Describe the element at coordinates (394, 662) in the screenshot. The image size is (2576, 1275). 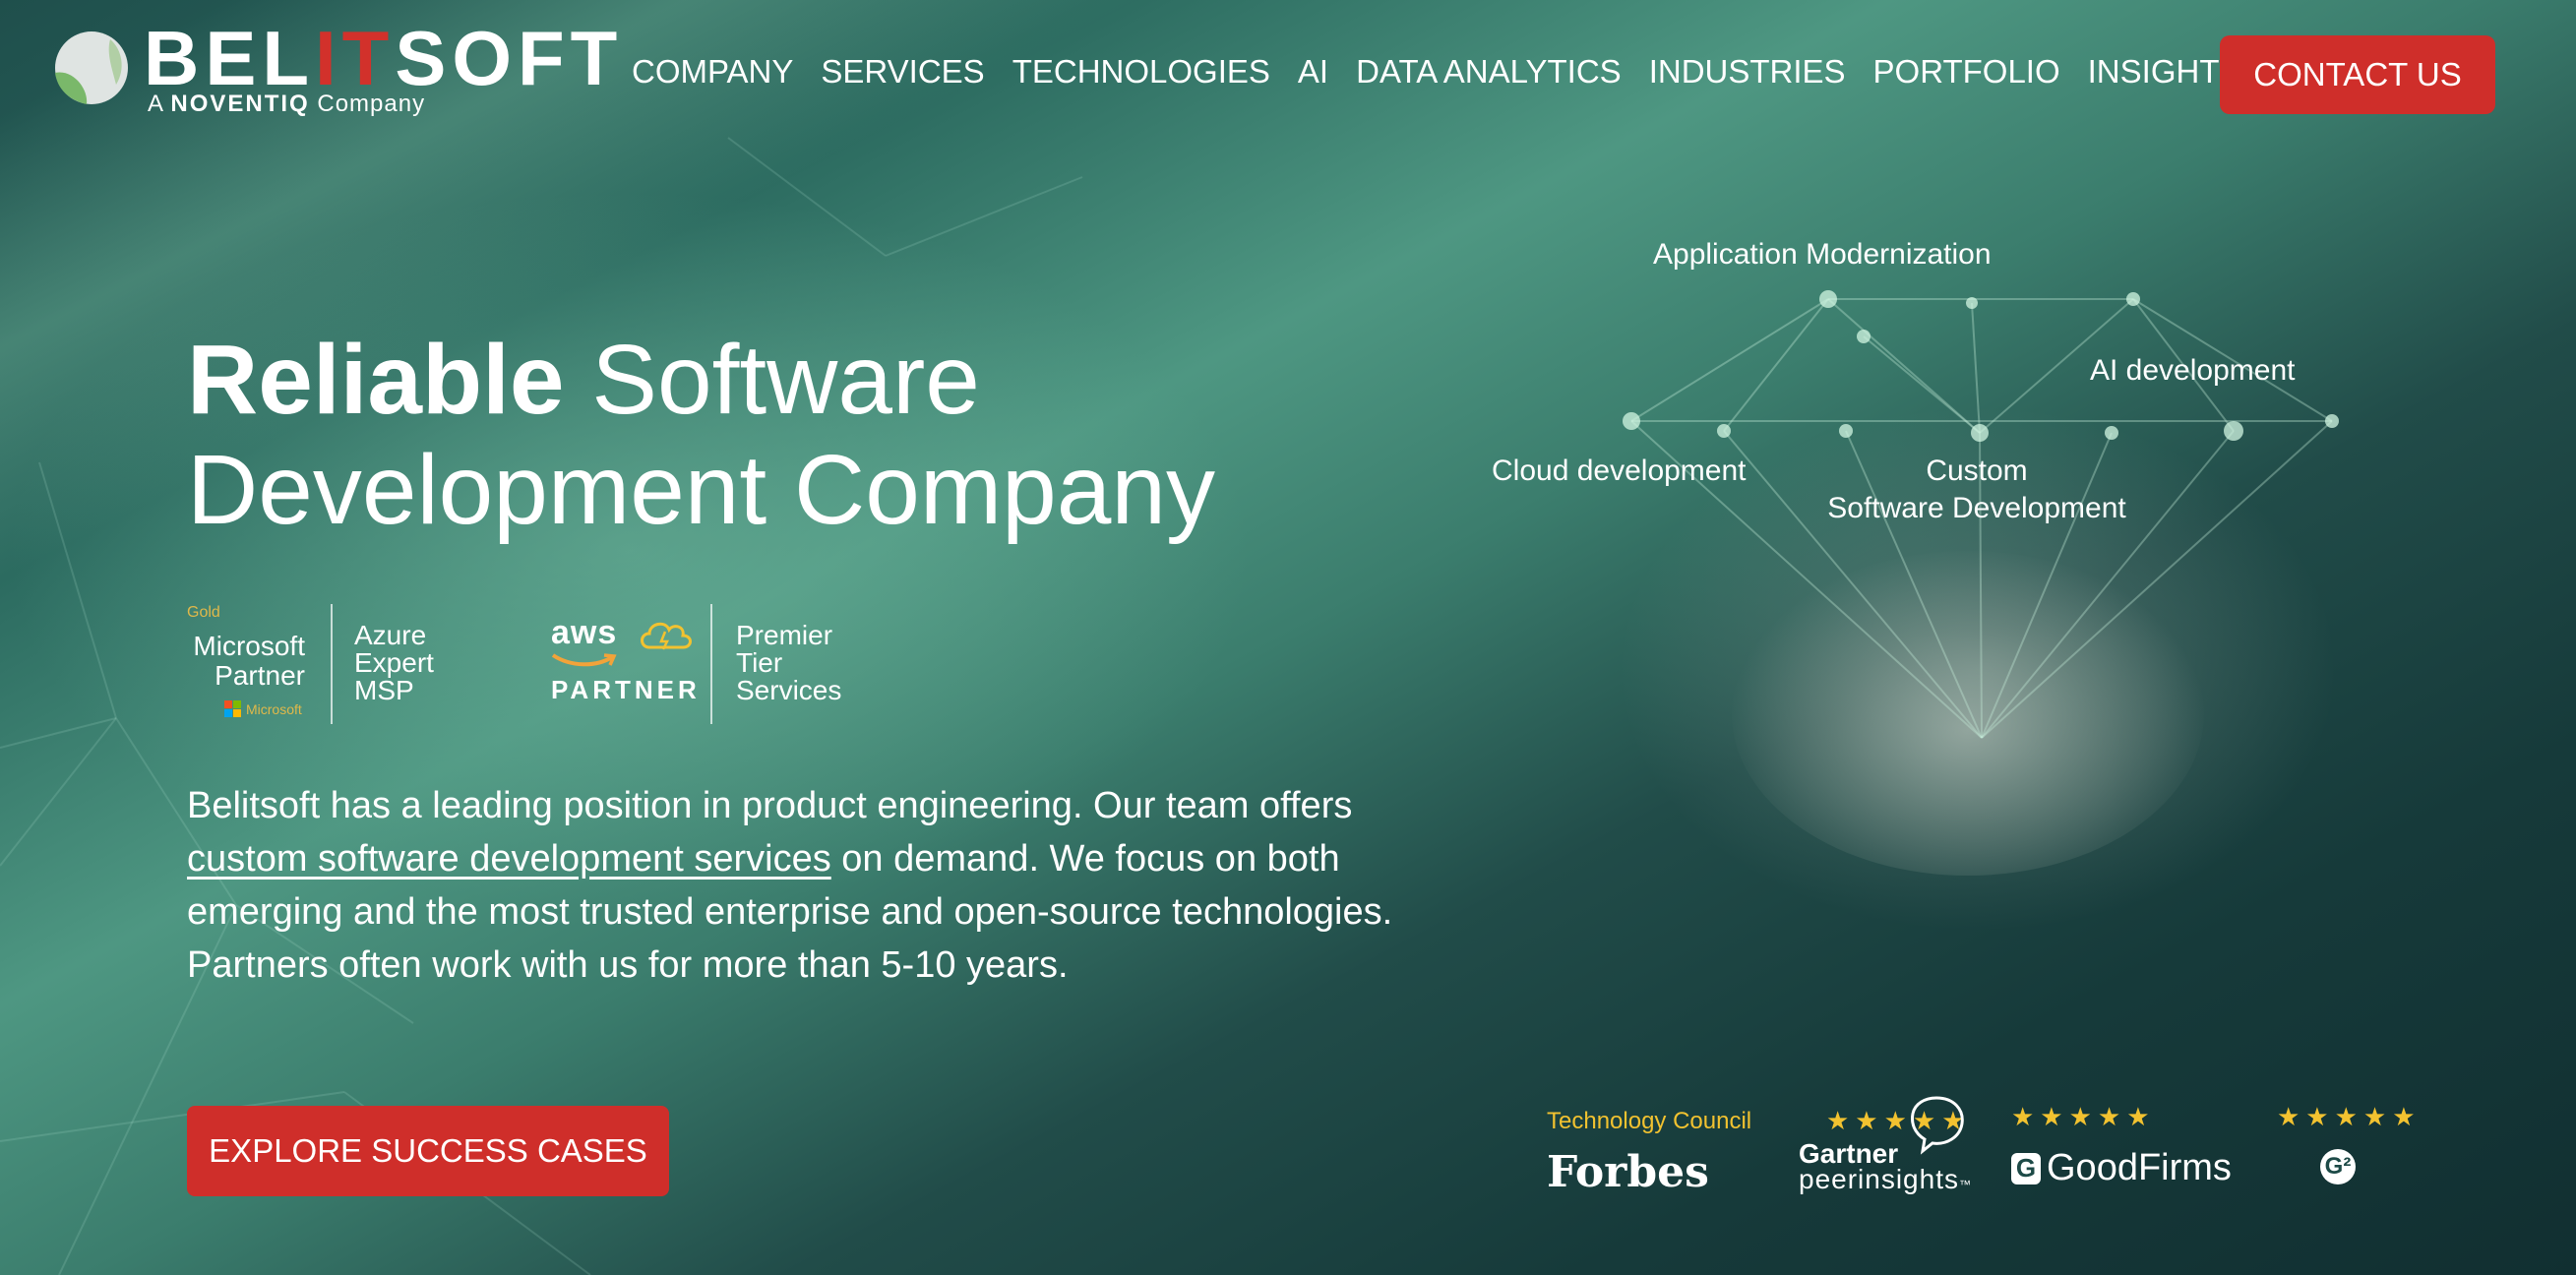
I see `ms-specialization: Azure Expert MSP` at that location.